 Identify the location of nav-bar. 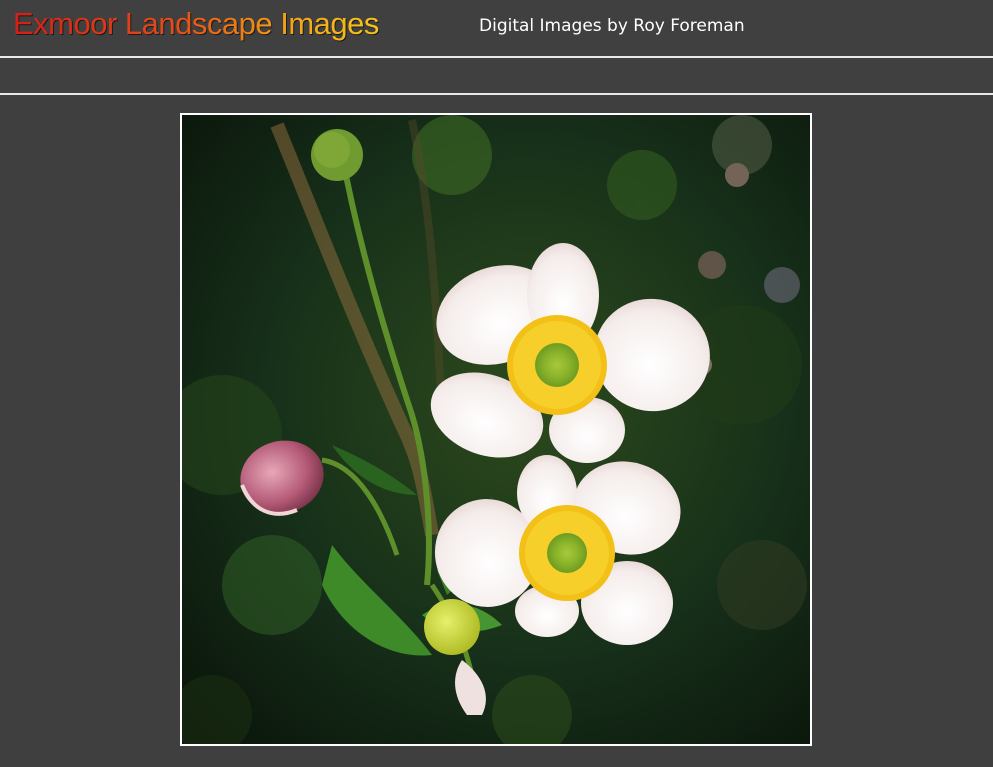
(496, 77).